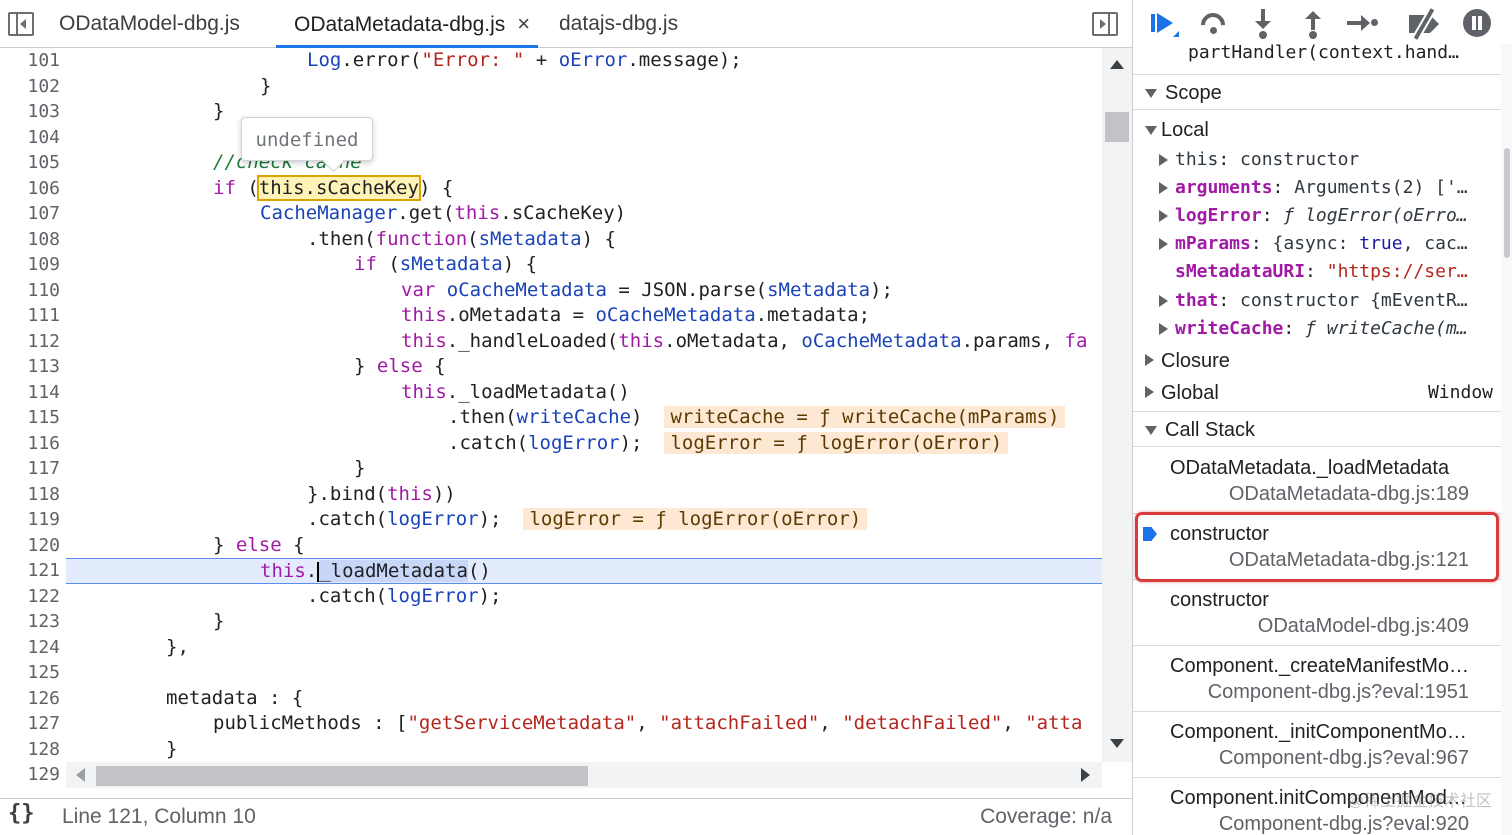 This screenshot has height=835, width=1512. I want to click on step-into-icon, so click(1263, 24).